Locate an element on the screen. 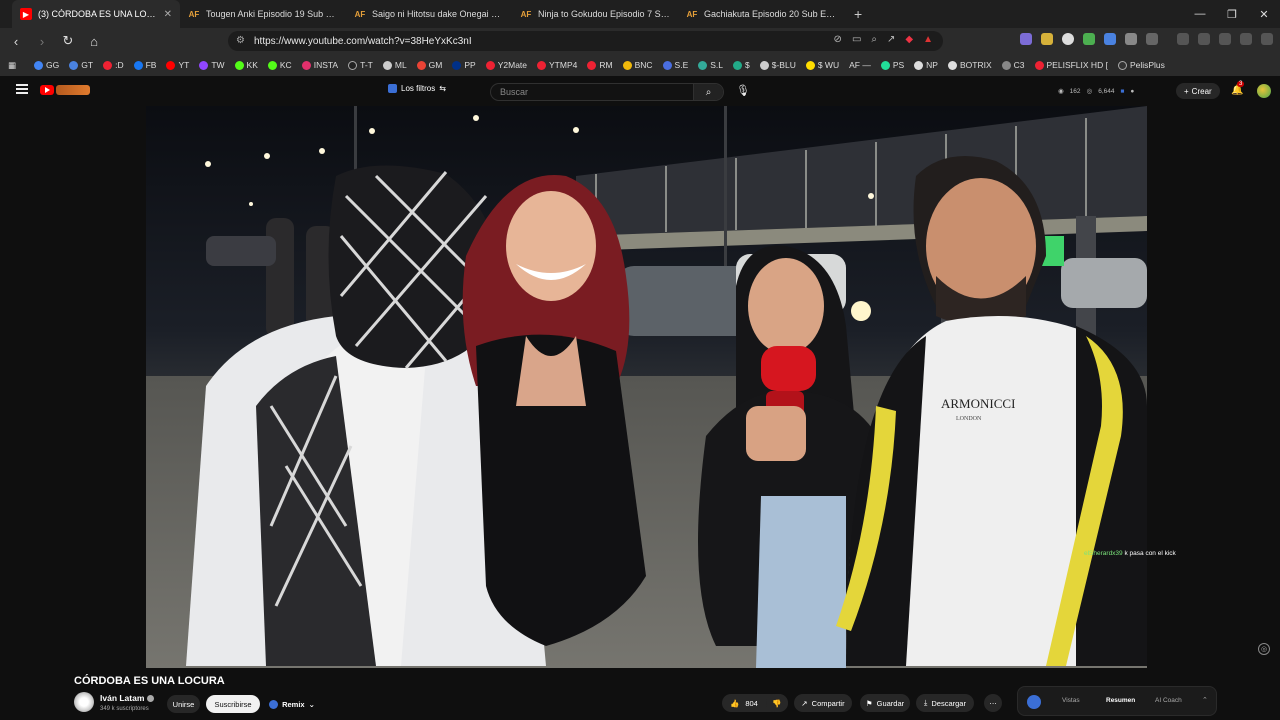  bookmark-item: AF — is located at coordinates (860, 65).